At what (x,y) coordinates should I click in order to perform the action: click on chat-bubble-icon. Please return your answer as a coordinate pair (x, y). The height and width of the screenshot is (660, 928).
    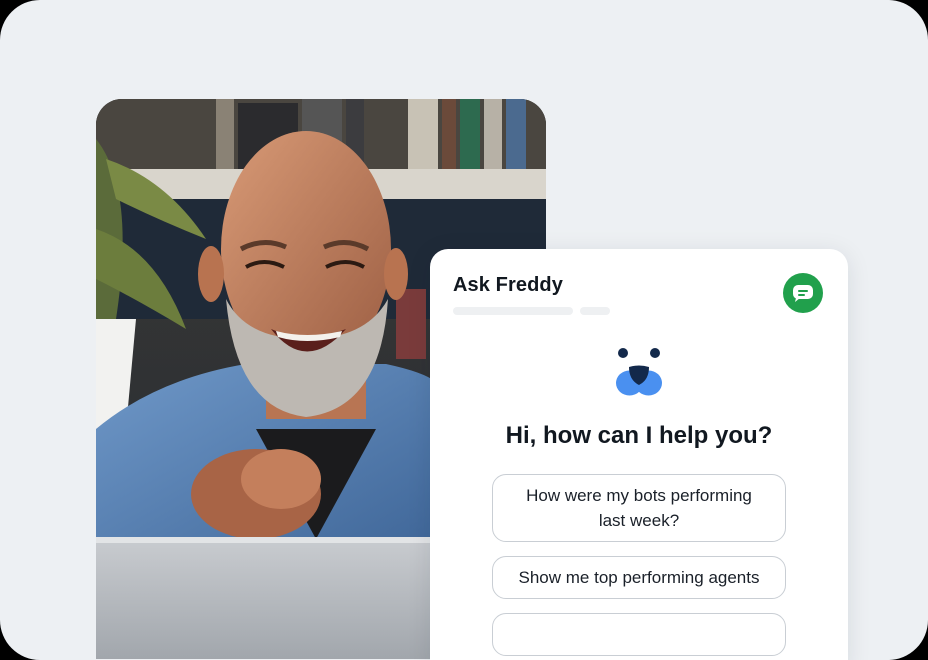
    Looking at the image, I should click on (803, 293).